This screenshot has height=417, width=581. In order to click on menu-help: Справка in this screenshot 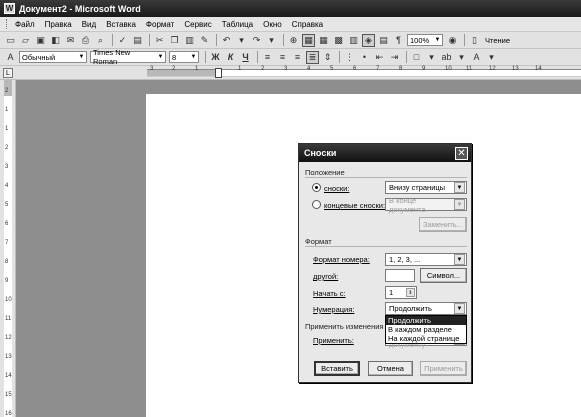, I will do `click(307, 24)`.